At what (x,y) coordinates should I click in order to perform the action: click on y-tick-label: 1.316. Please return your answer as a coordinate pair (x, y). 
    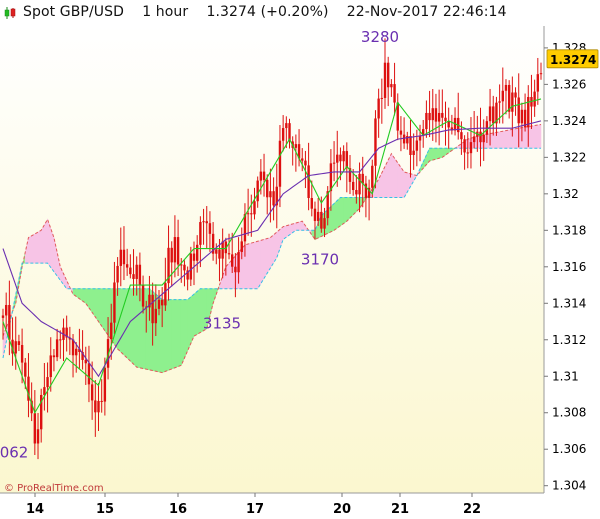
    Looking at the image, I should click on (569, 267).